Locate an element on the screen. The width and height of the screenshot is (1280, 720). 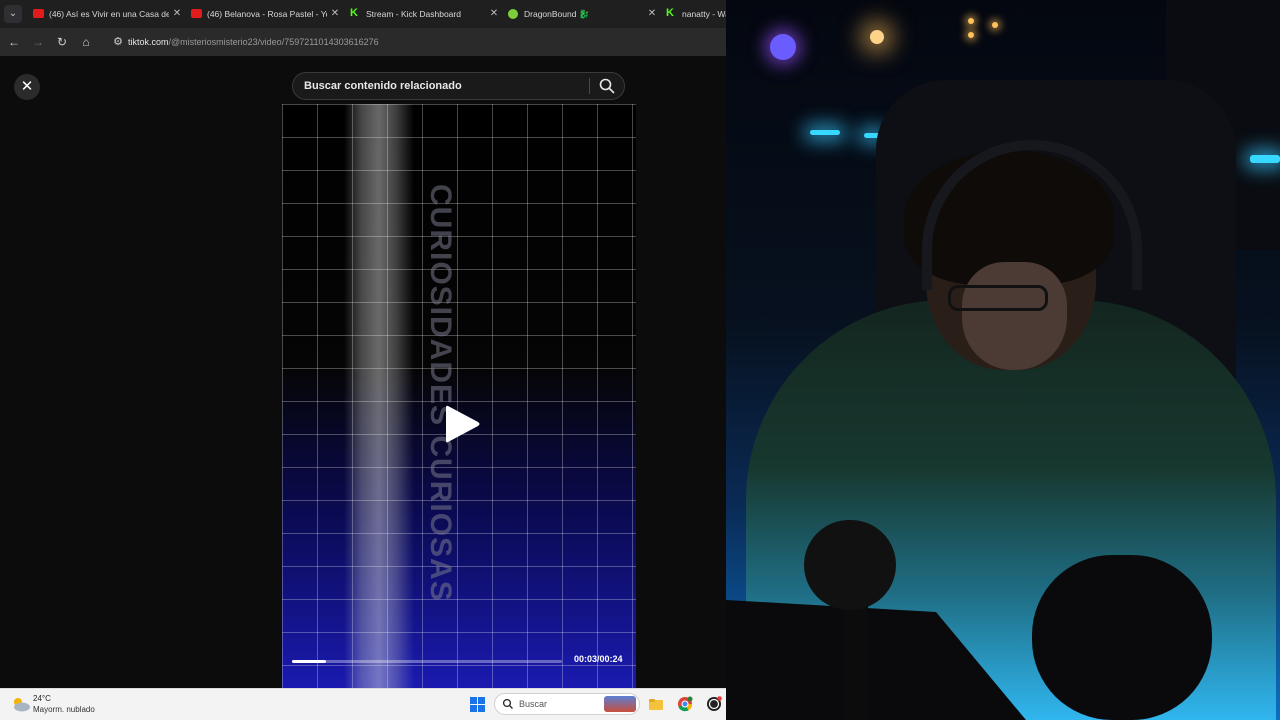
close-video-button: ✕ is located at coordinates (27, 87).